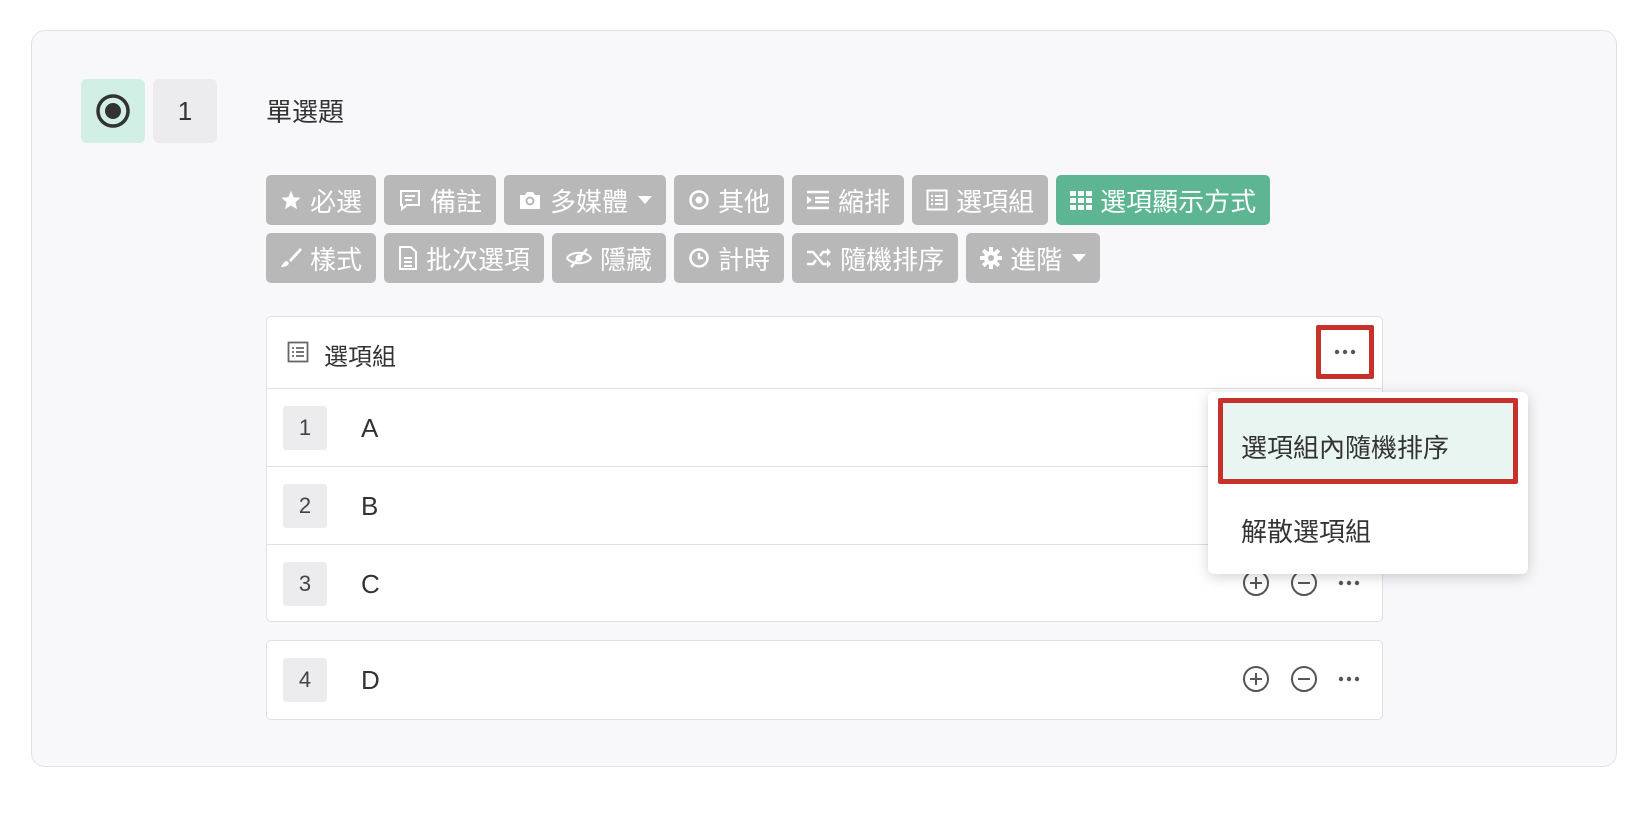  I want to click on clock-icon, so click(699, 258).